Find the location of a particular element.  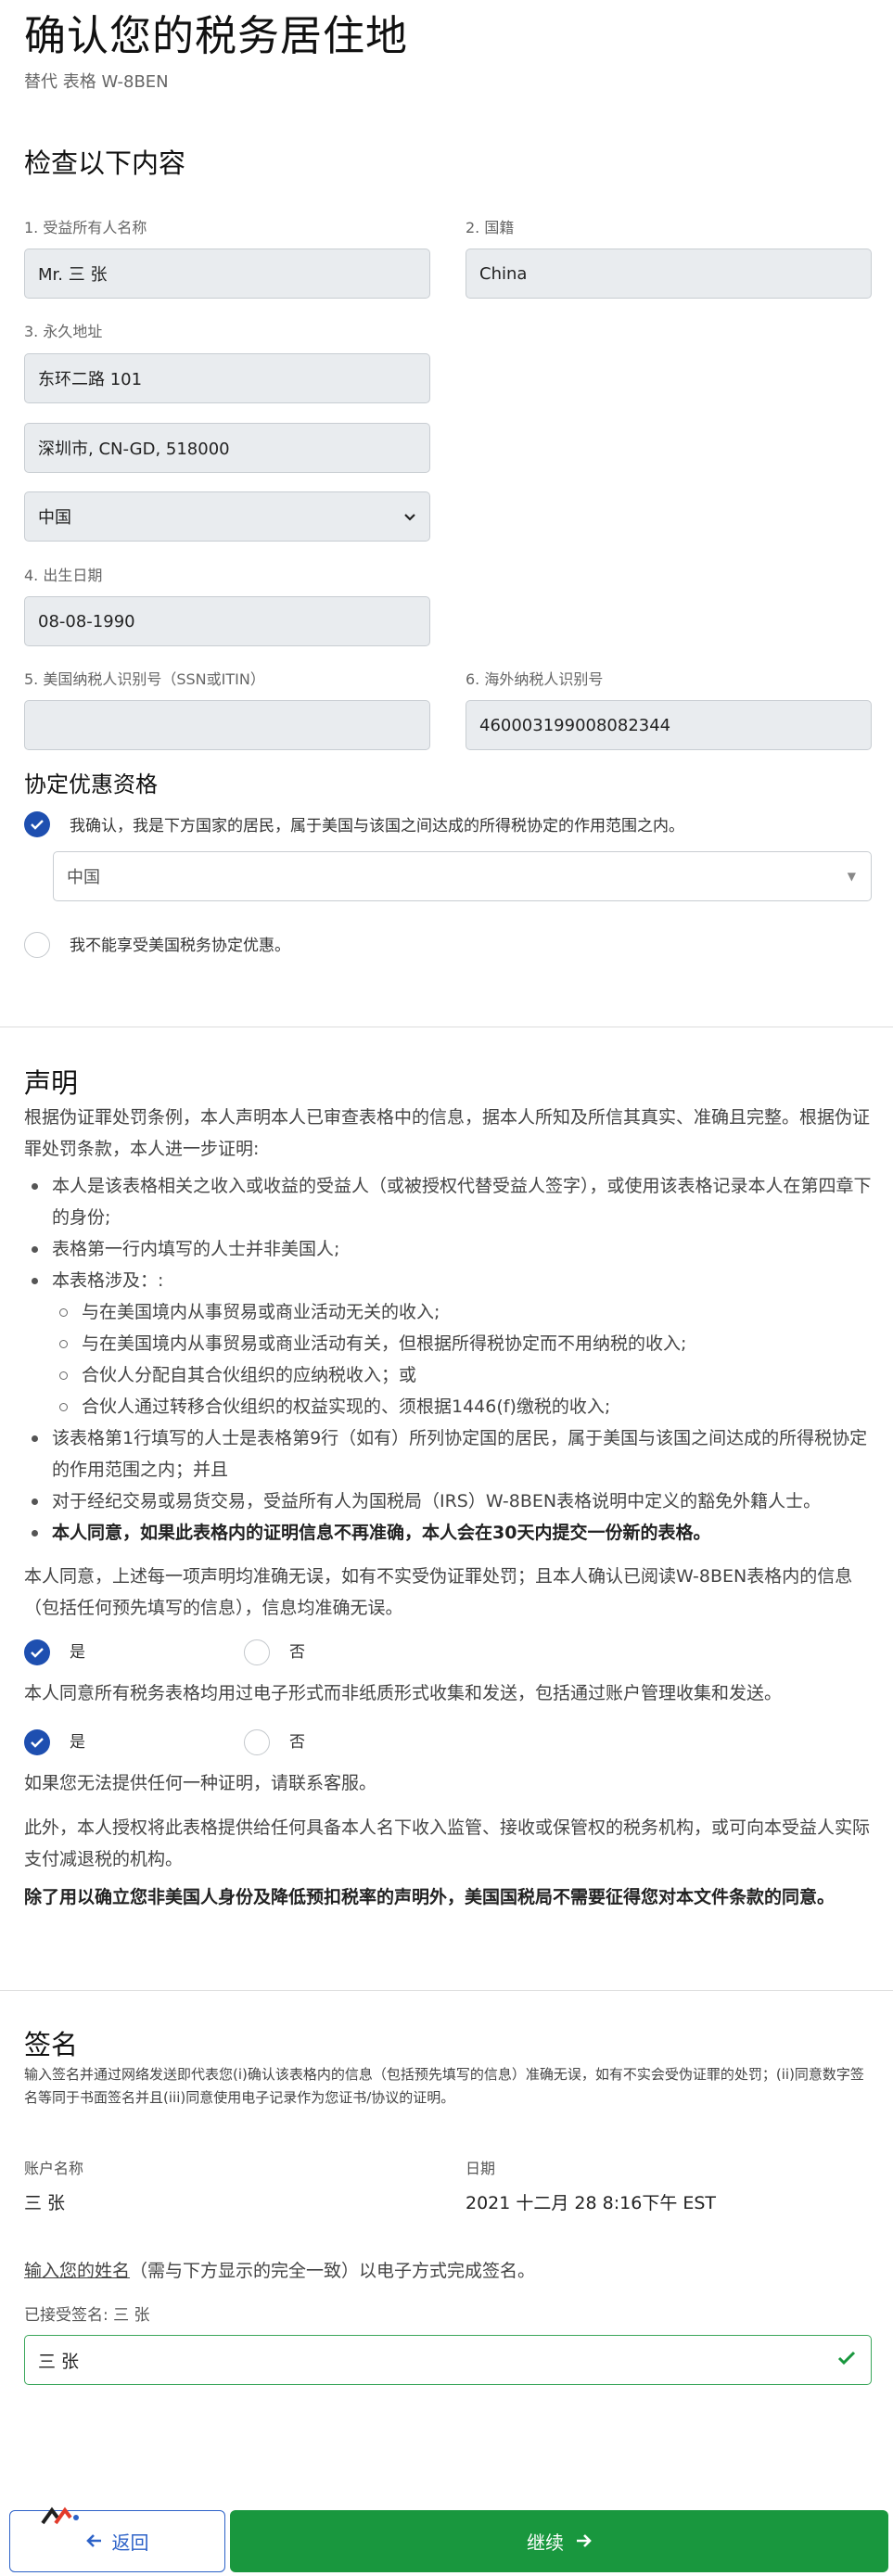

continue-button-label: 继续 is located at coordinates (545, 2542).